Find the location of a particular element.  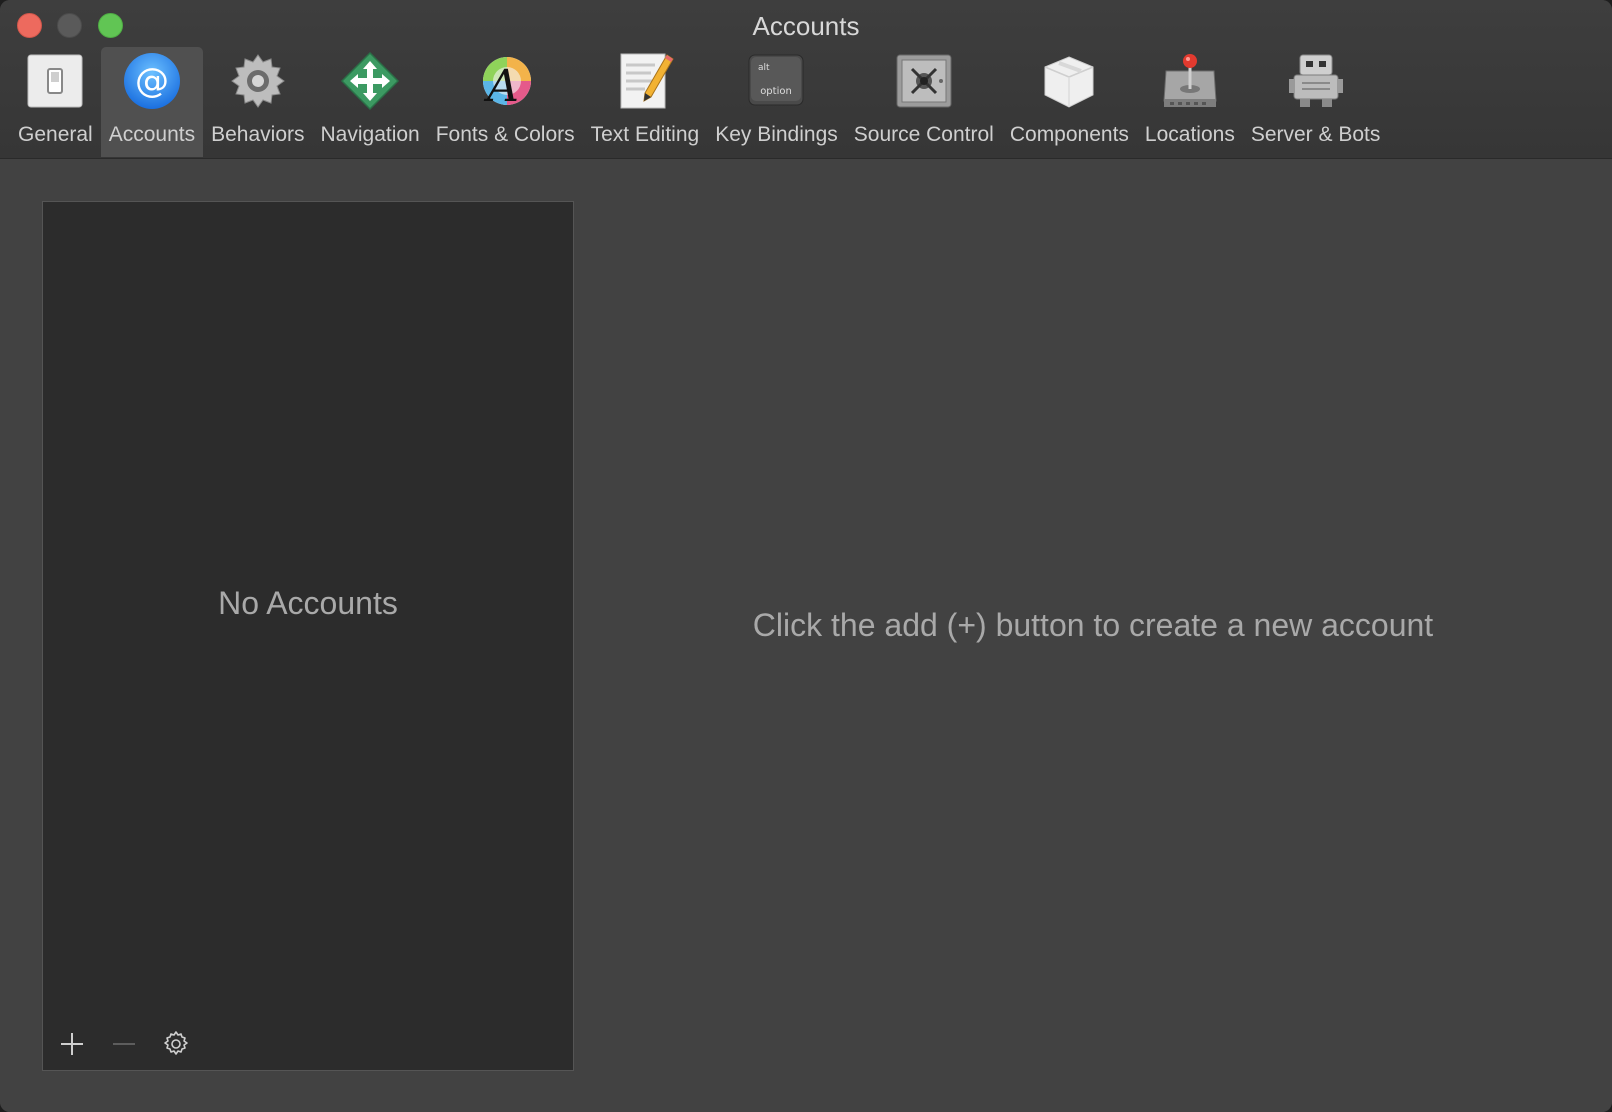

tab-label: Navigation is located at coordinates (370, 134).